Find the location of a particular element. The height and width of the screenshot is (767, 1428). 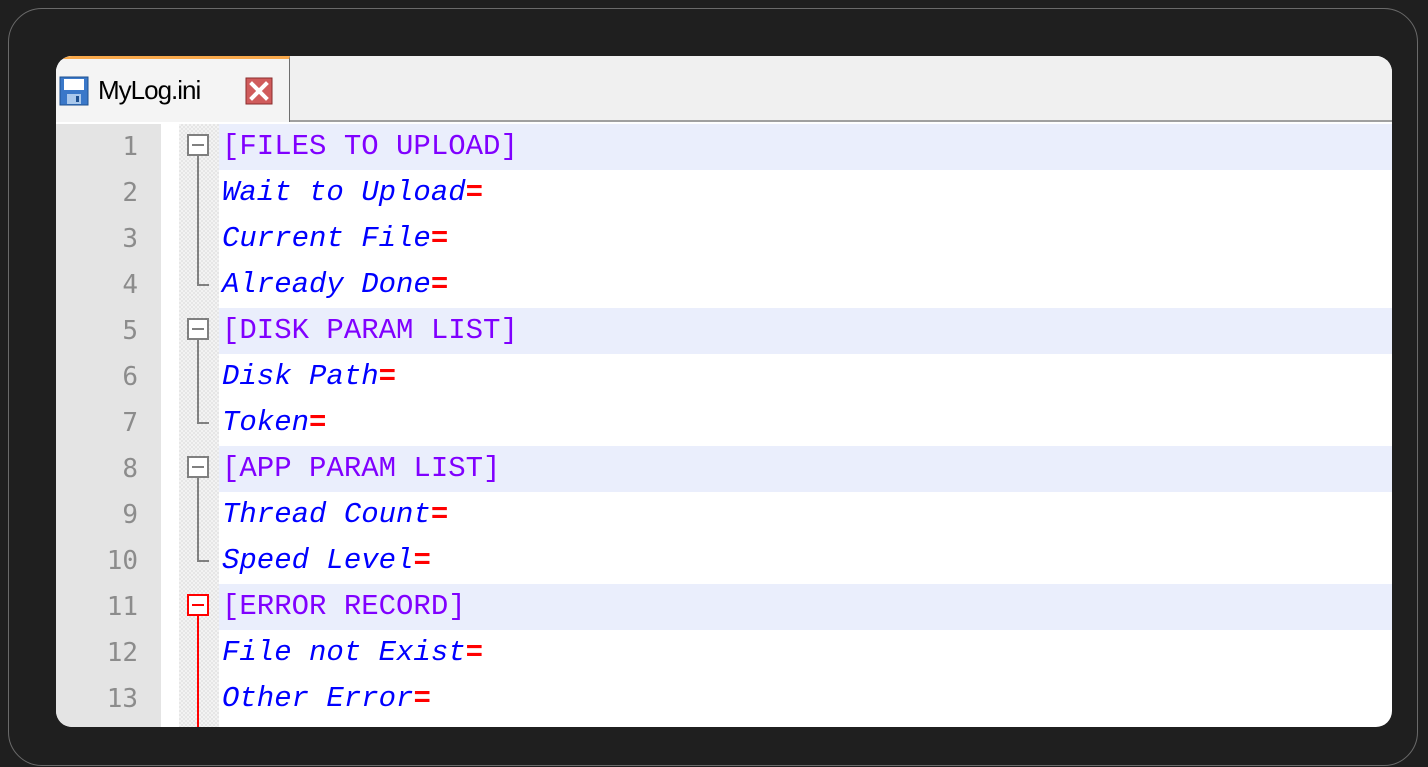

ini-key: Current File is located at coordinates (326, 238).